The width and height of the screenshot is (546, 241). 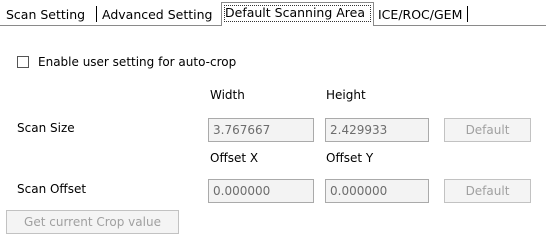 What do you see at coordinates (92, 222) in the screenshot?
I see `get-crop-value-button: Get current Crop value` at bounding box center [92, 222].